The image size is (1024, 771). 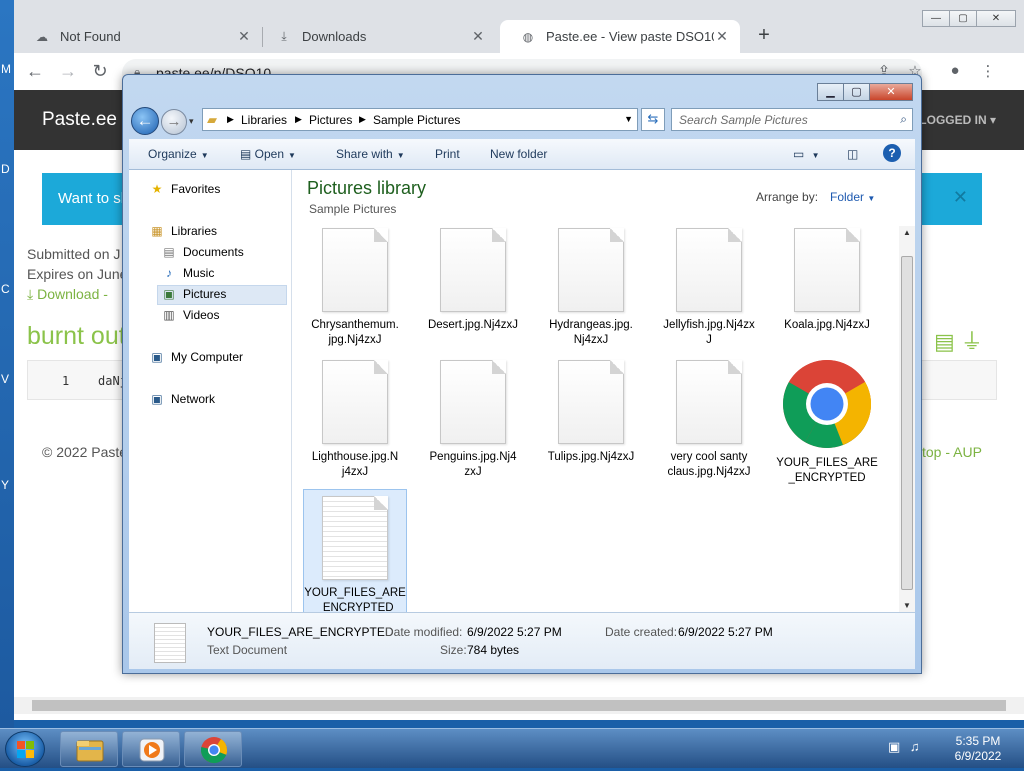 What do you see at coordinates (907, 605) in the screenshot?
I see `scroll-down-arrow-icon: ▼` at bounding box center [907, 605].